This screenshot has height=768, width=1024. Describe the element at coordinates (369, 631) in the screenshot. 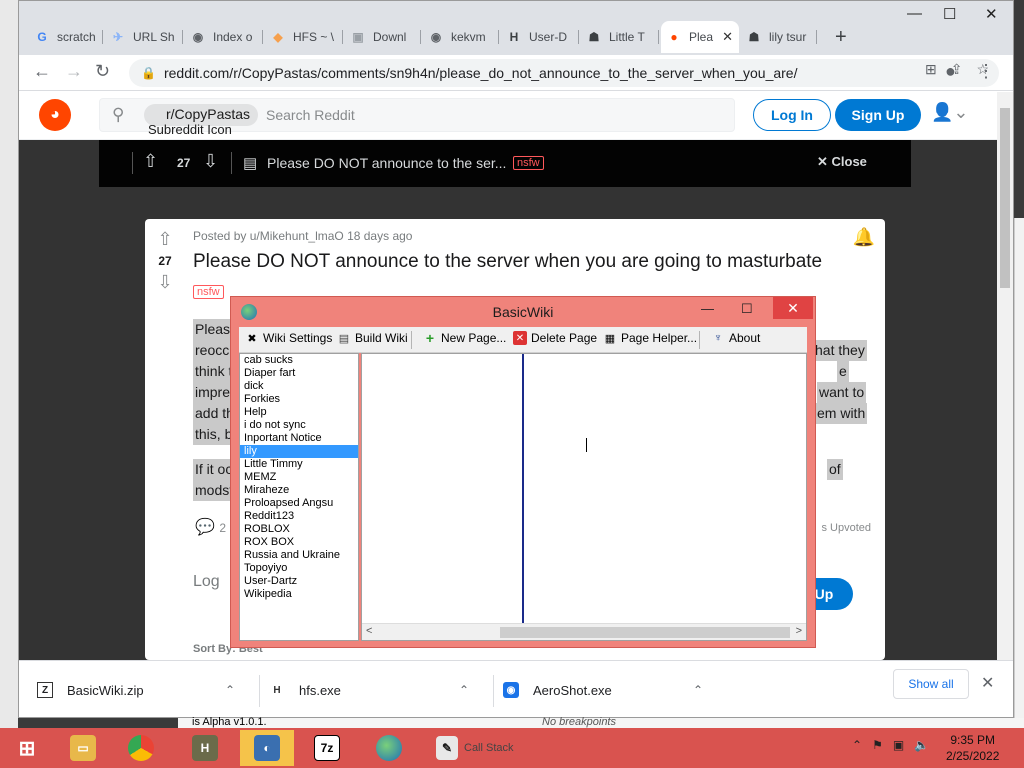

I see `scroll-left-icon: <` at that location.